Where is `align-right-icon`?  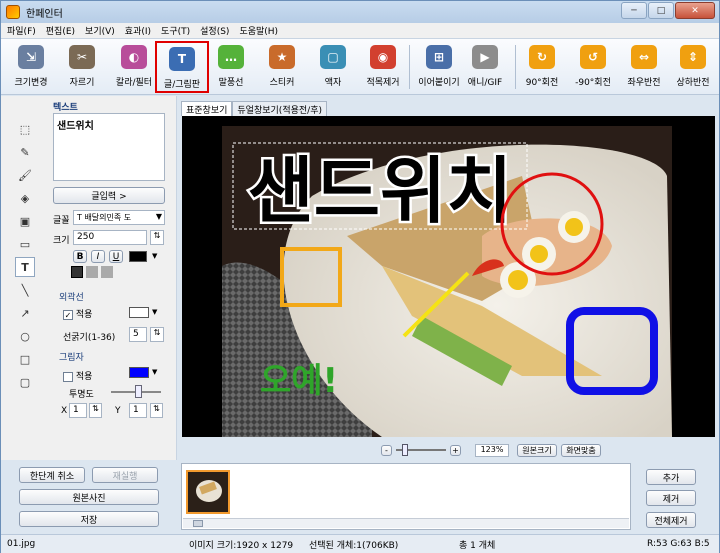 align-right-icon is located at coordinates (107, 272).